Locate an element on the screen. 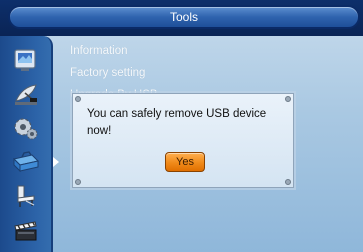 This screenshot has width=363, height=252. sidebar is located at coordinates (29, 144).